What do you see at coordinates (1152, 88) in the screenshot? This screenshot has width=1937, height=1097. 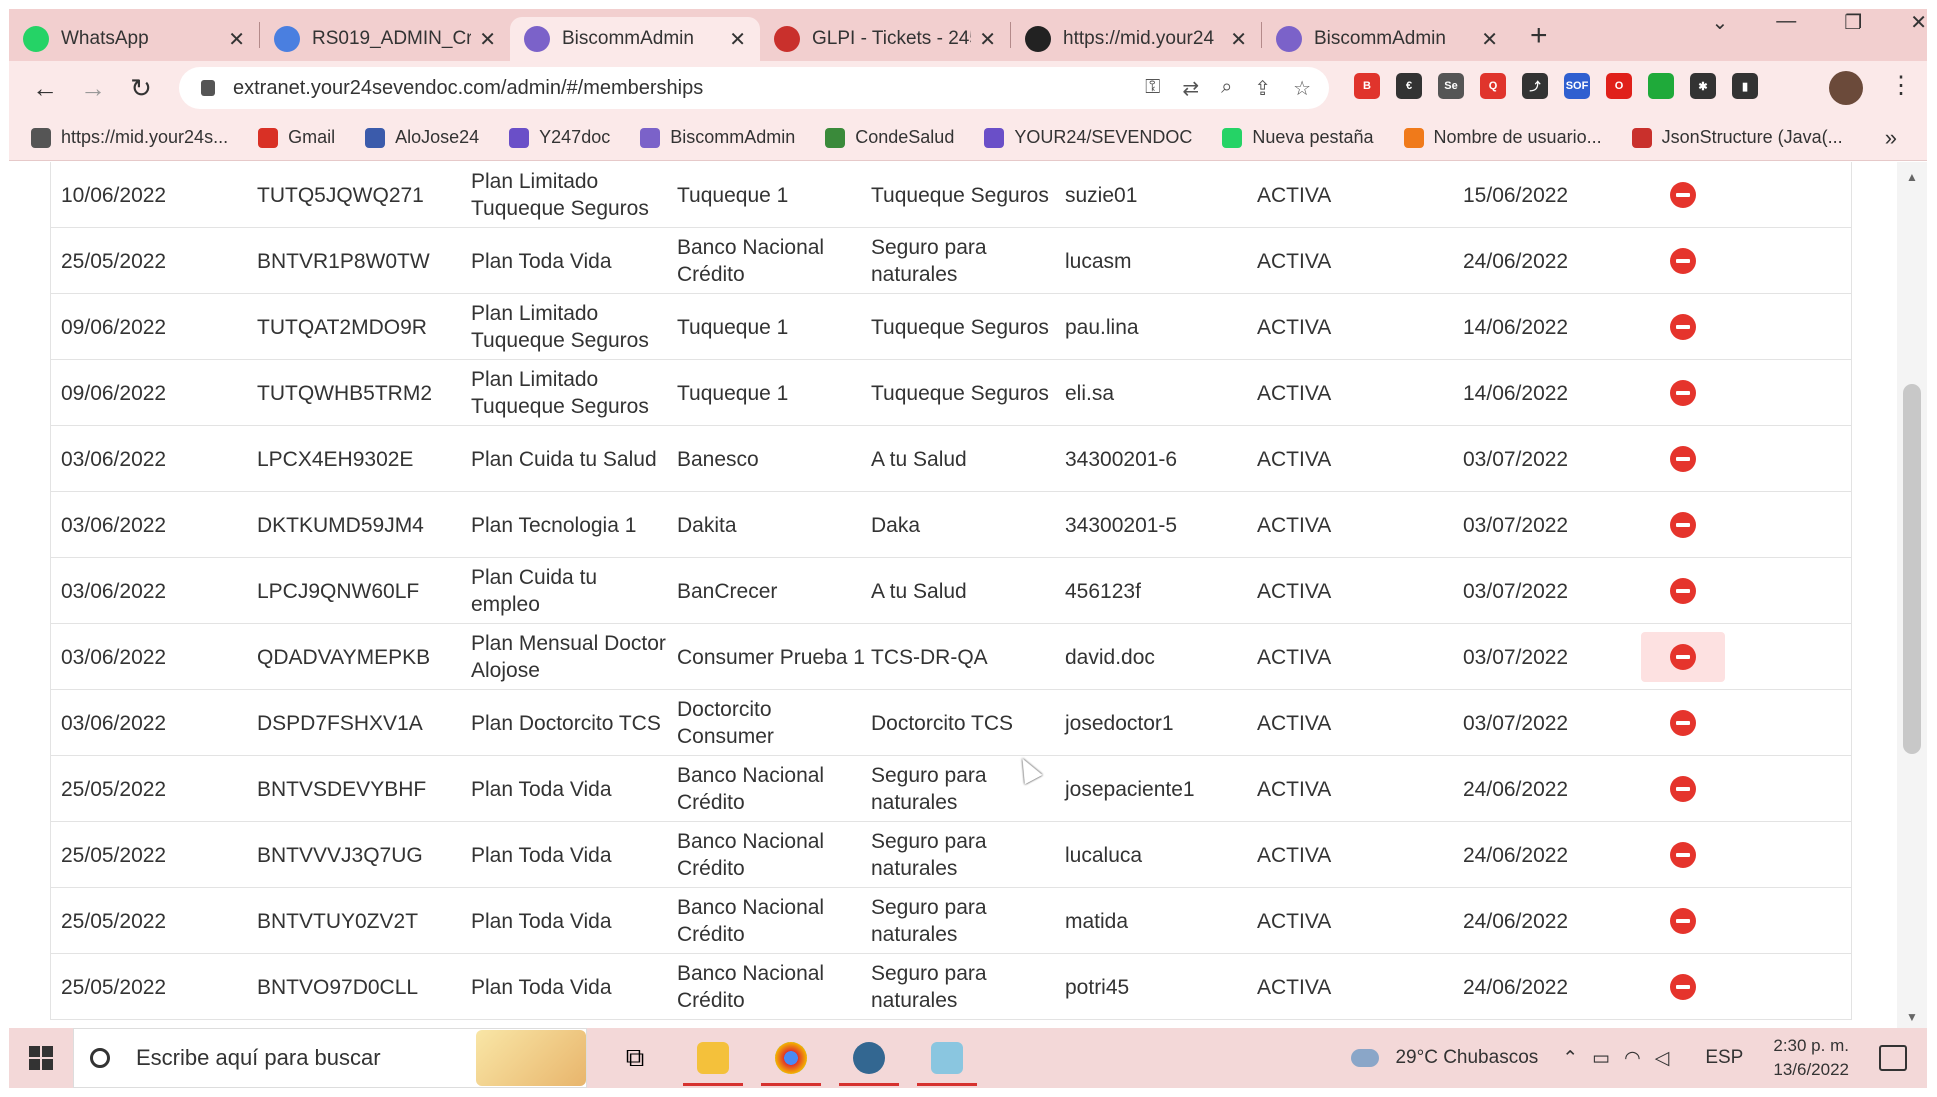 I see `key-icon: ⚿` at bounding box center [1152, 88].